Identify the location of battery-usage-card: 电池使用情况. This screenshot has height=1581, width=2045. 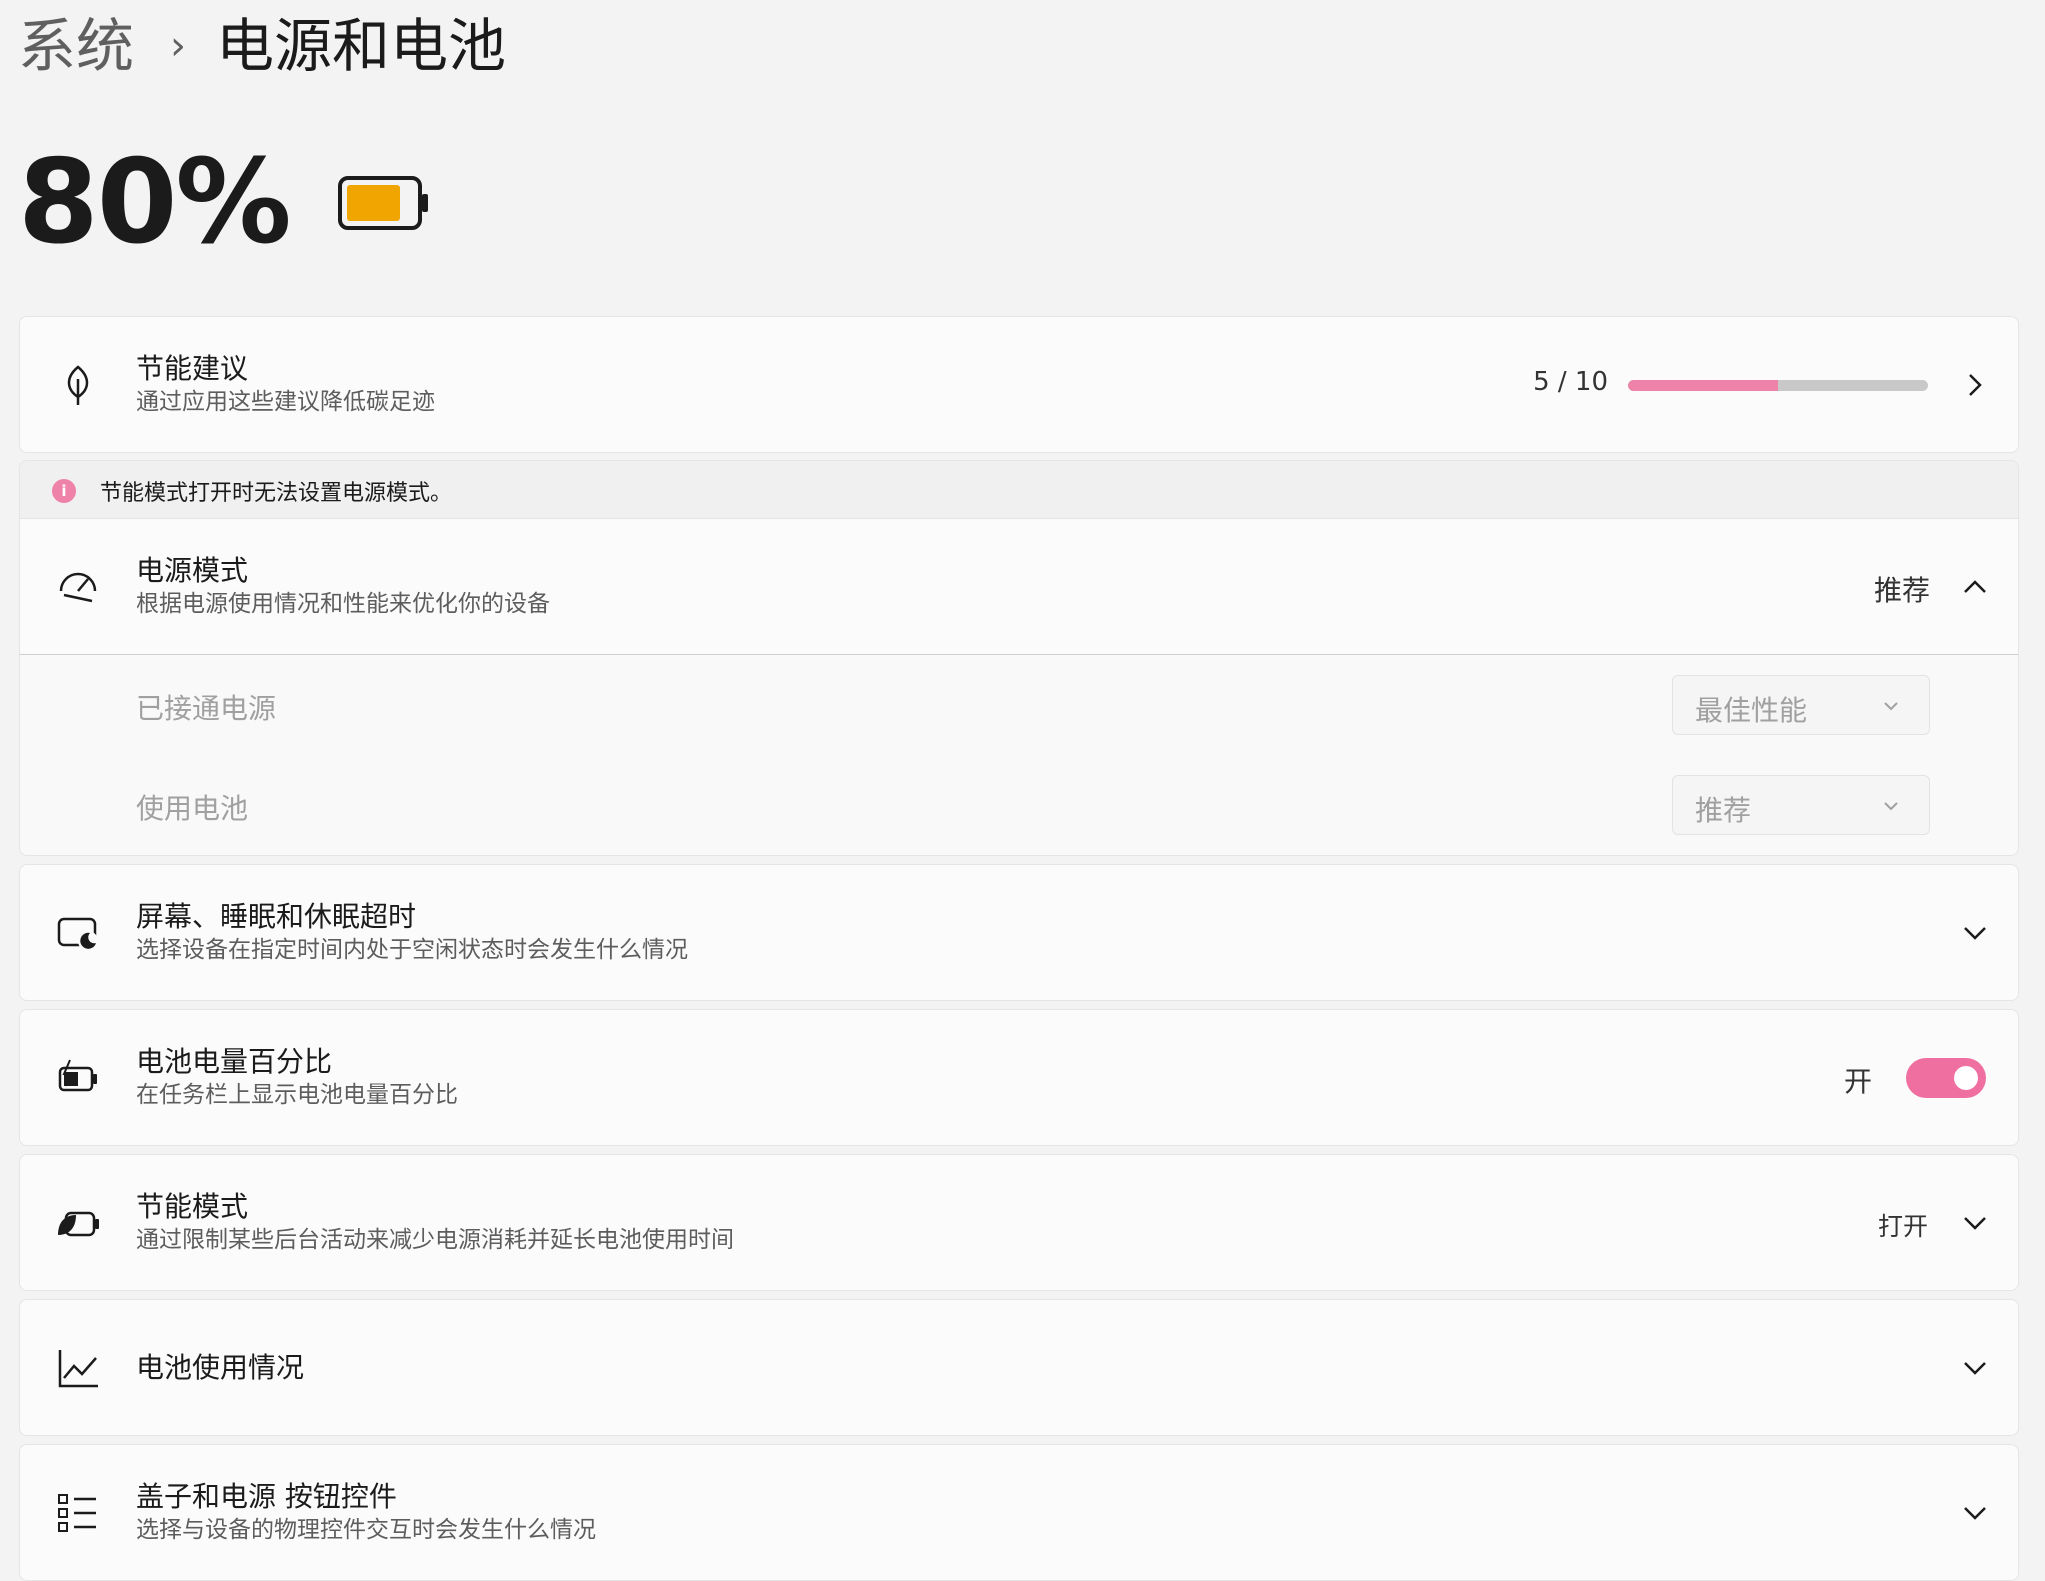
(1019, 1367).